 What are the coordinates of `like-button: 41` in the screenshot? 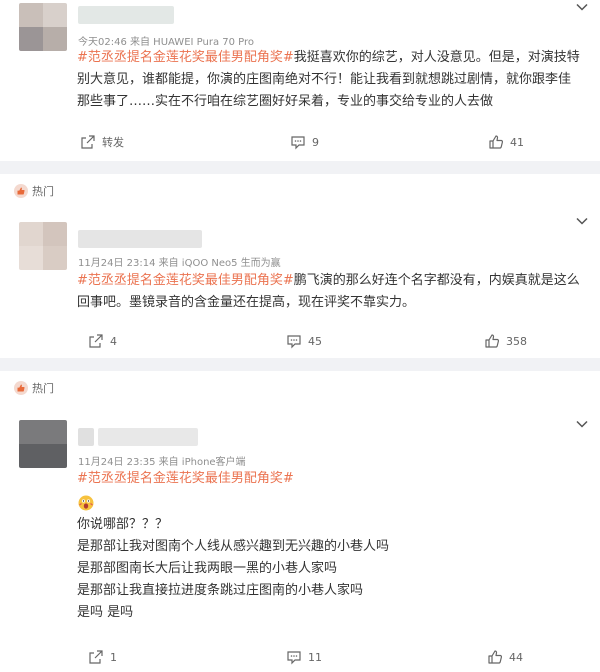 It's located at (506, 142).